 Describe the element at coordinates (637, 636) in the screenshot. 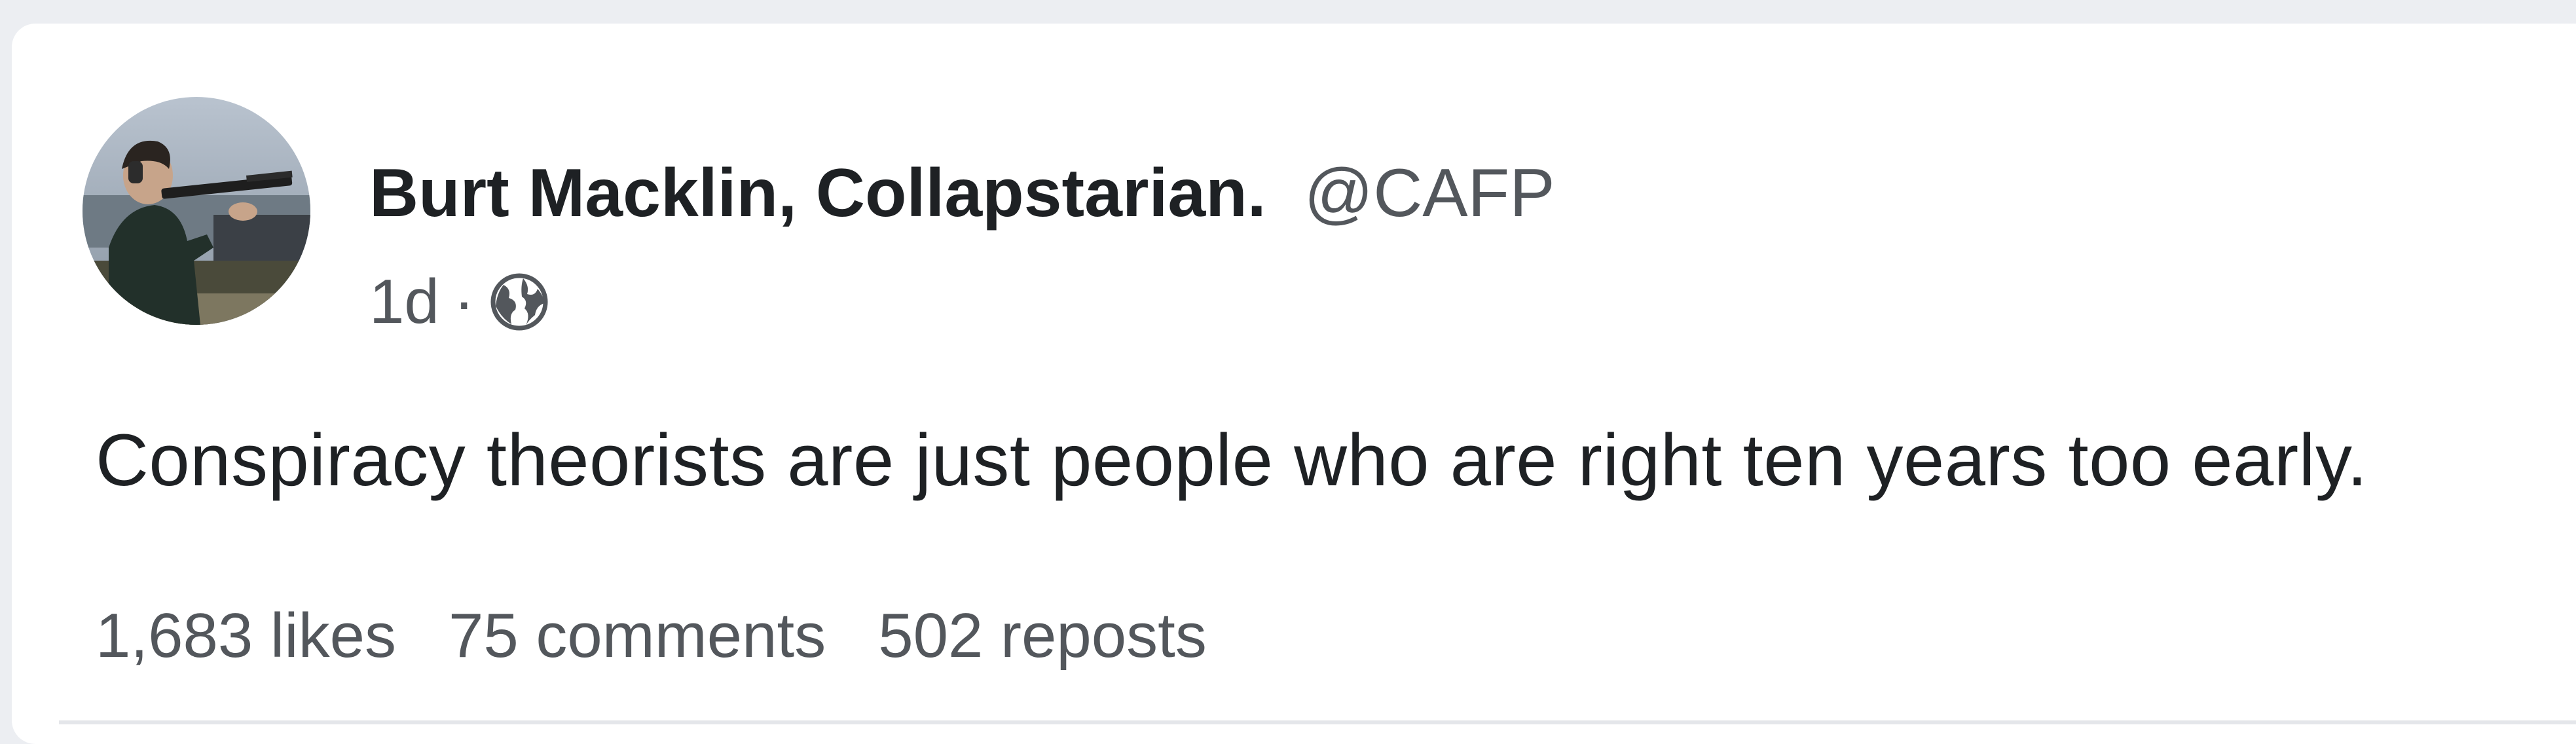

I see `comments-count: 75 comments` at that location.